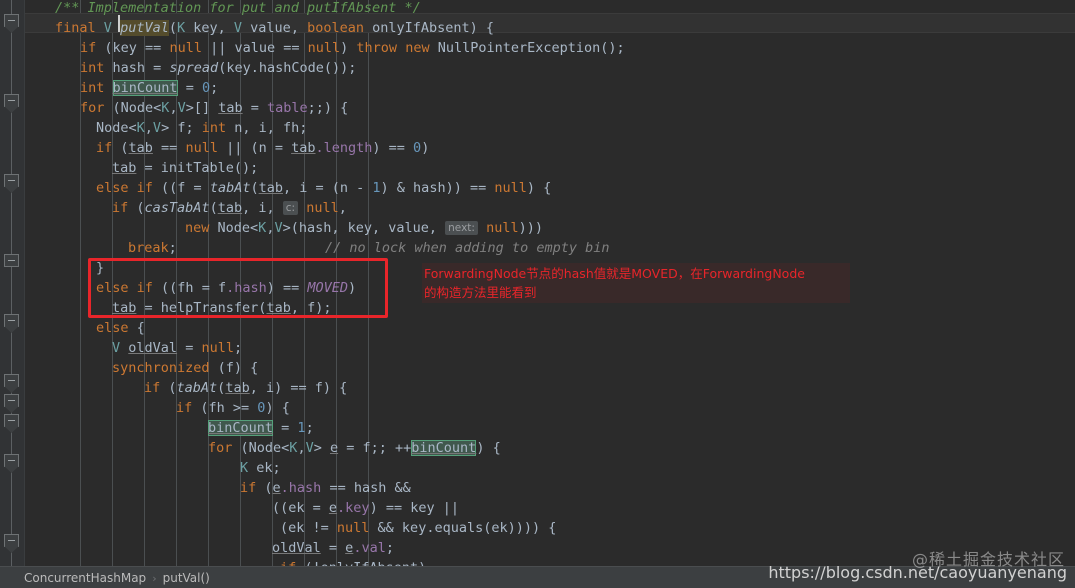  I want to click on parameter-hint-c: c:, so click(290, 208).